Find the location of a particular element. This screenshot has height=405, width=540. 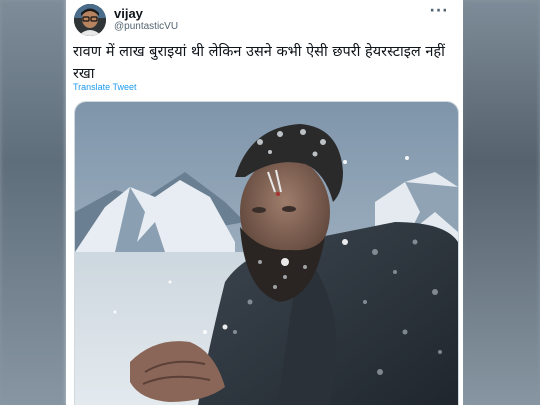

more-options-icon: ··· is located at coordinates (439, 12).